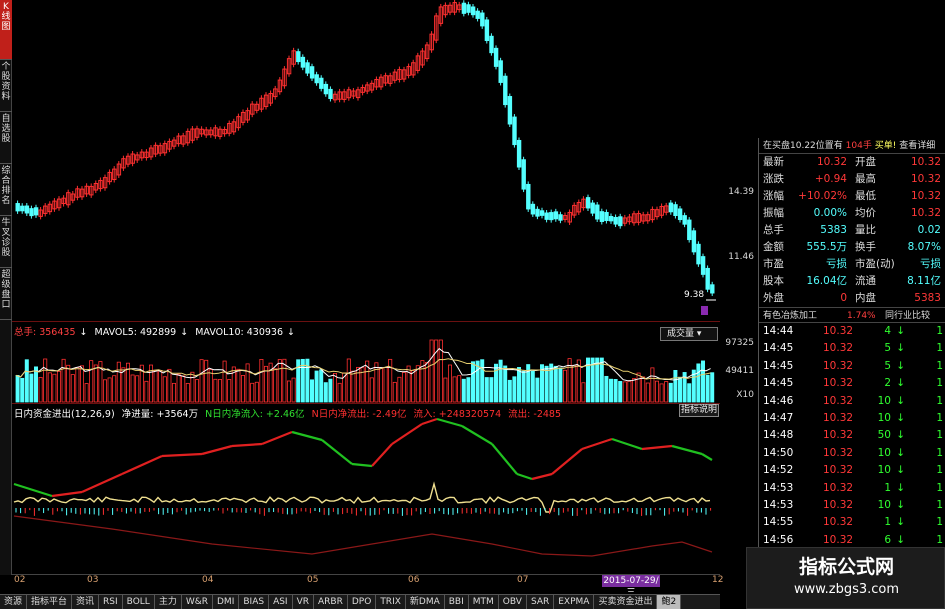 The height and width of the screenshot is (609, 945). What do you see at coordinates (699, 410) in the screenshot?
I see `indicator-help-button: 指标说明` at bounding box center [699, 410].